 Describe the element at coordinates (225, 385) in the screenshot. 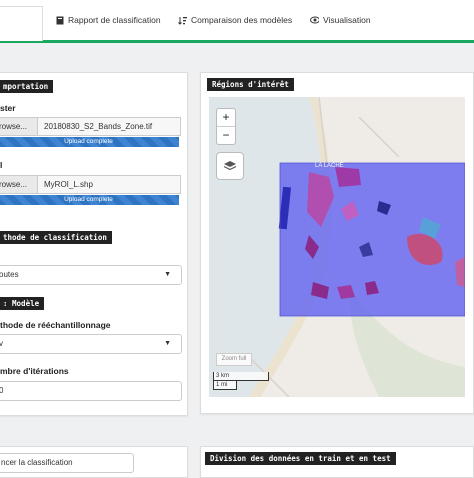

I see `scale-mi: 1 mi` at that location.